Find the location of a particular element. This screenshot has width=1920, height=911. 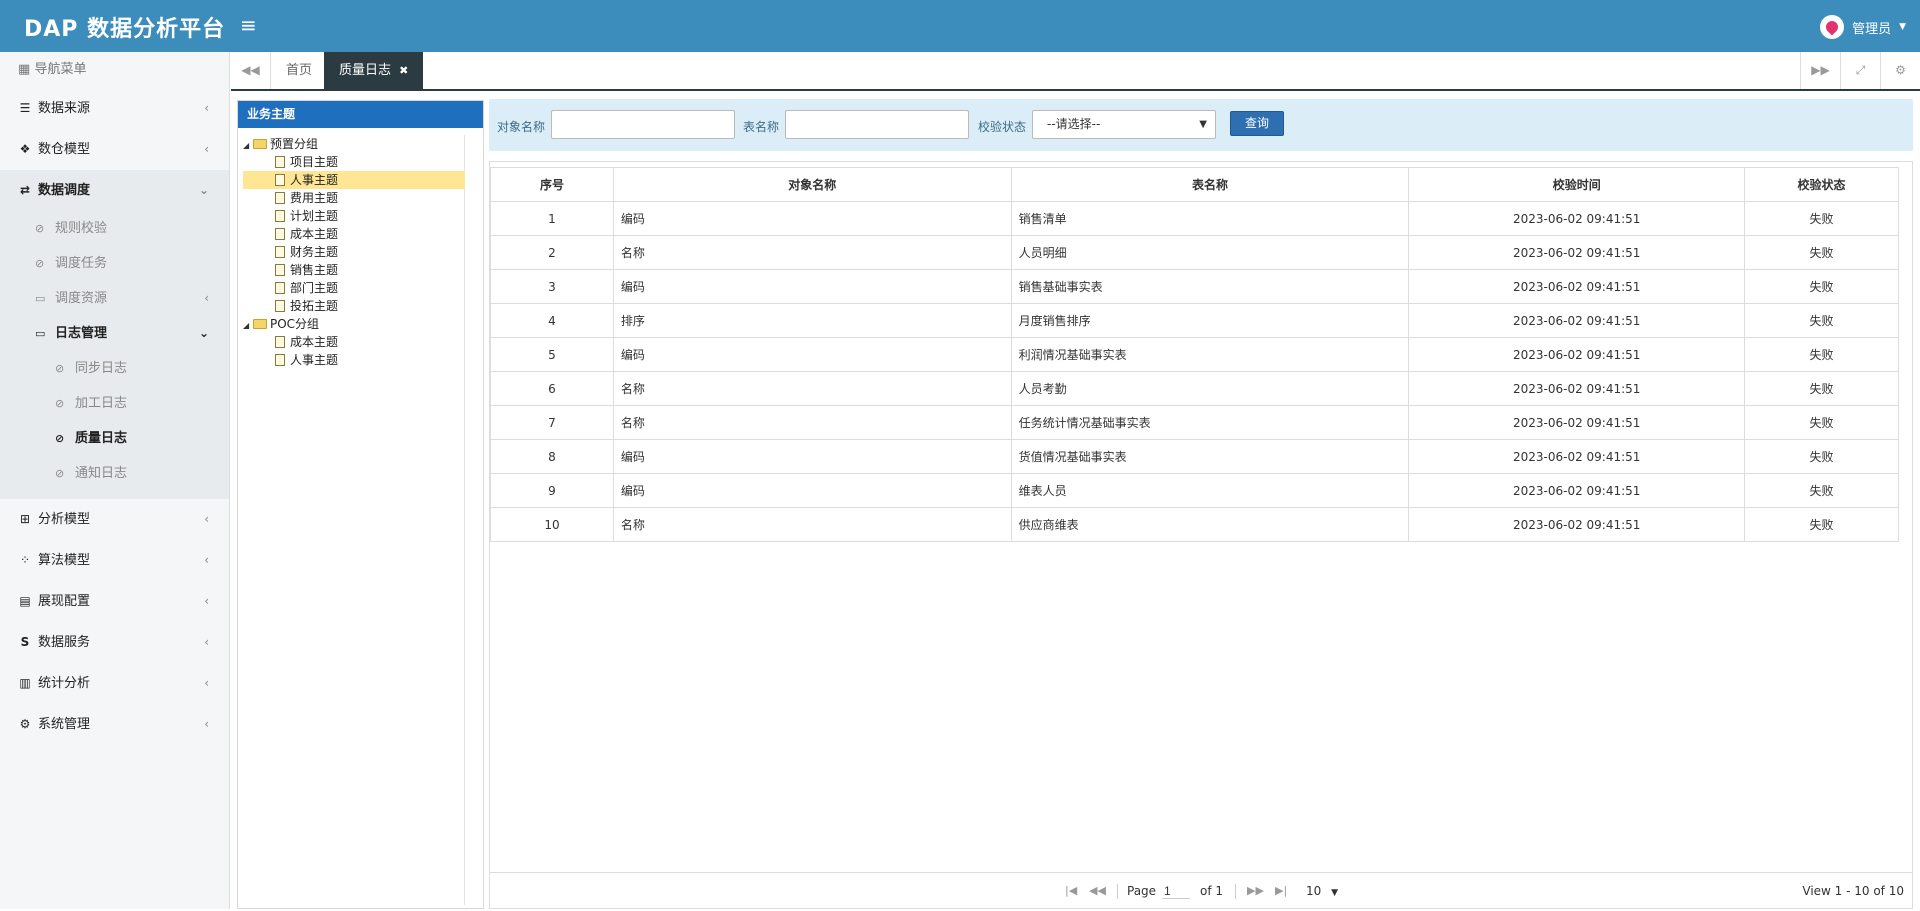

cell-index: 3 is located at coordinates (552, 286).